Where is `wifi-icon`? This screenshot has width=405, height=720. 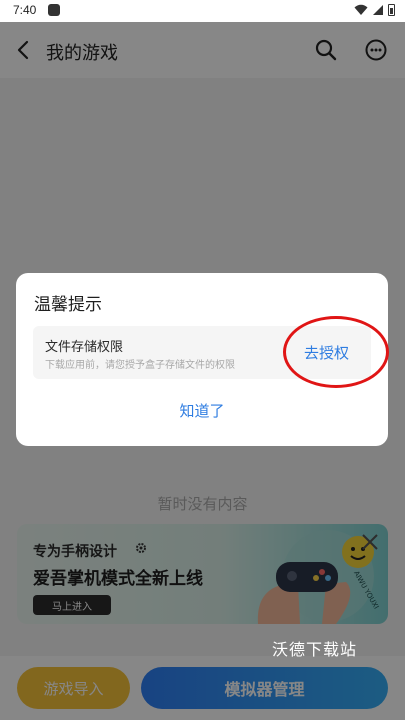 wifi-icon is located at coordinates (361, 9).